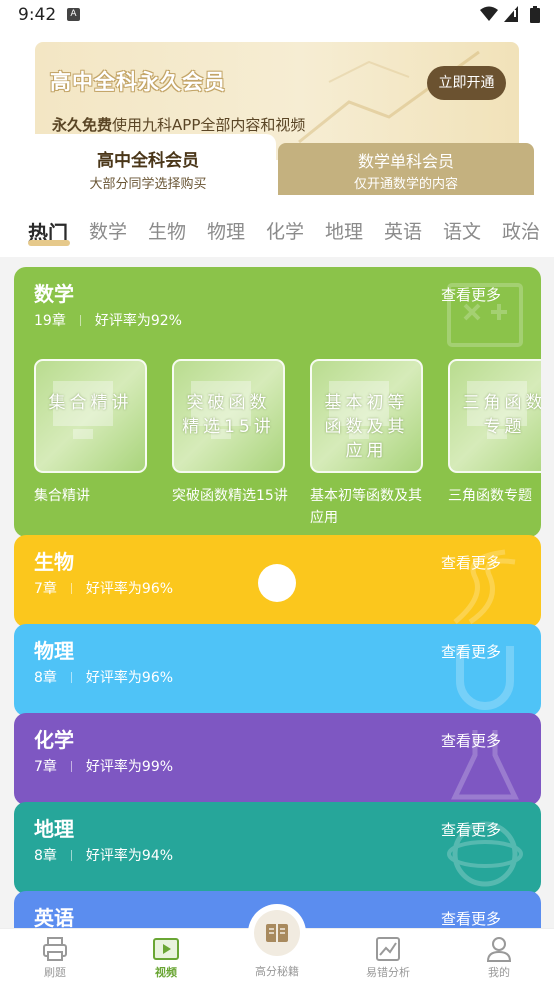 This screenshot has width=554, height=984. What do you see at coordinates (277, 15) in the screenshot?
I see `status-bar: 9:42 A` at bounding box center [277, 15].